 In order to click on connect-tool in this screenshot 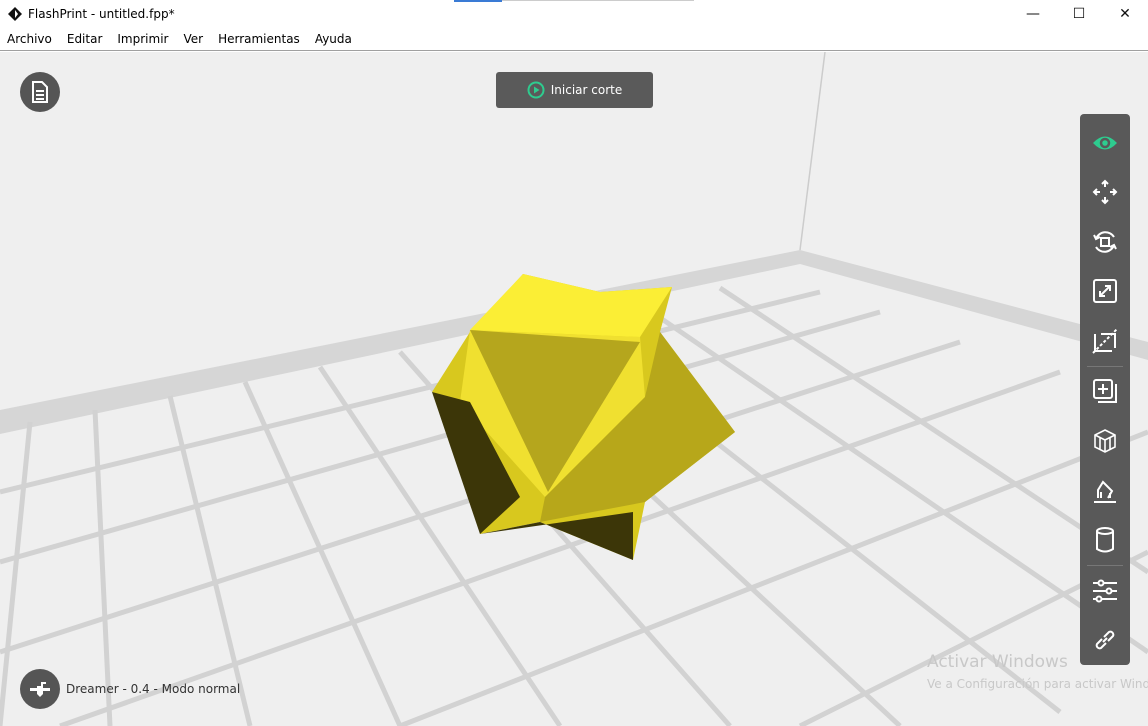, I will do `click(1105, 640)`.